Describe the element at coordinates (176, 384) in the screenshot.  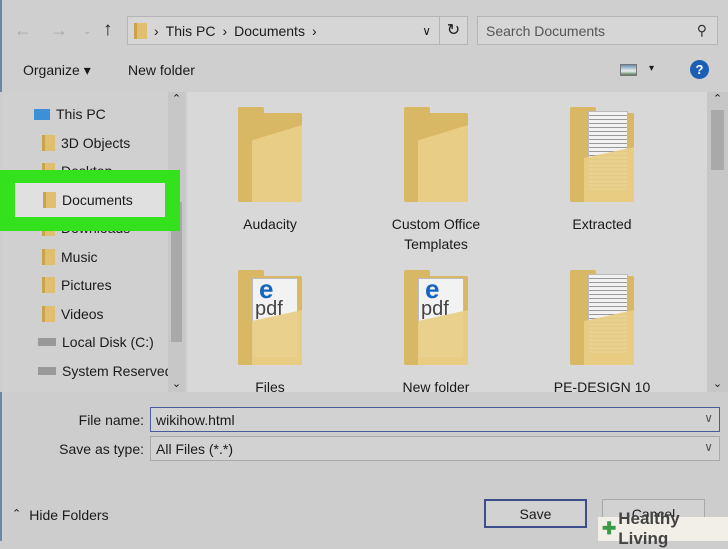
I see `scroll-down: ⌄` at that location.